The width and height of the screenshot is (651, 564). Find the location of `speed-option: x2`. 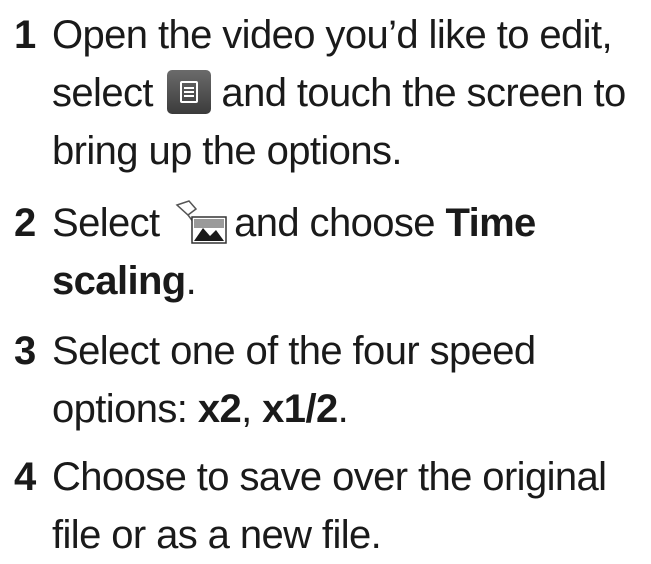

speed-option: x2 is located at coordinates (219, 409).